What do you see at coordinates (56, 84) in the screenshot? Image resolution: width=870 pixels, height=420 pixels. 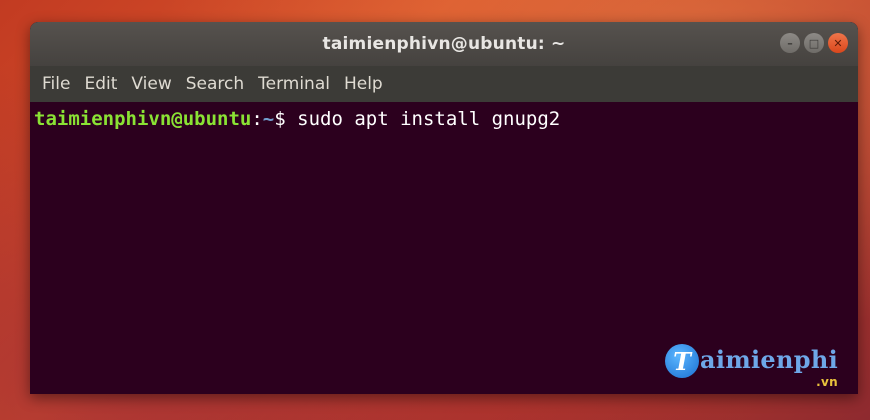 I see `menu-file: File` at bounding box center [56, 84].